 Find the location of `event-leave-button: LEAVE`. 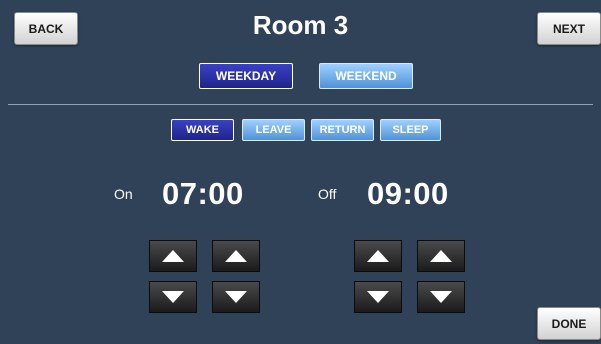

event-leave-button: LEAVE is located at coordinates (273, 130).